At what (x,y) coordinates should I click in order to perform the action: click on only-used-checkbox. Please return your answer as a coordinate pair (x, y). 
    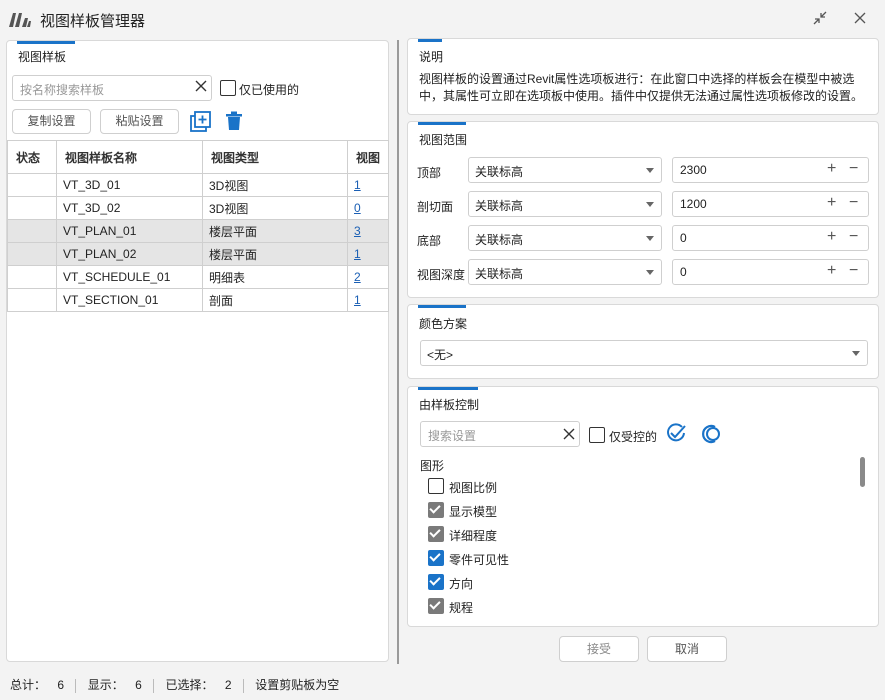
    Looking at the image, I should click on (228, 88).